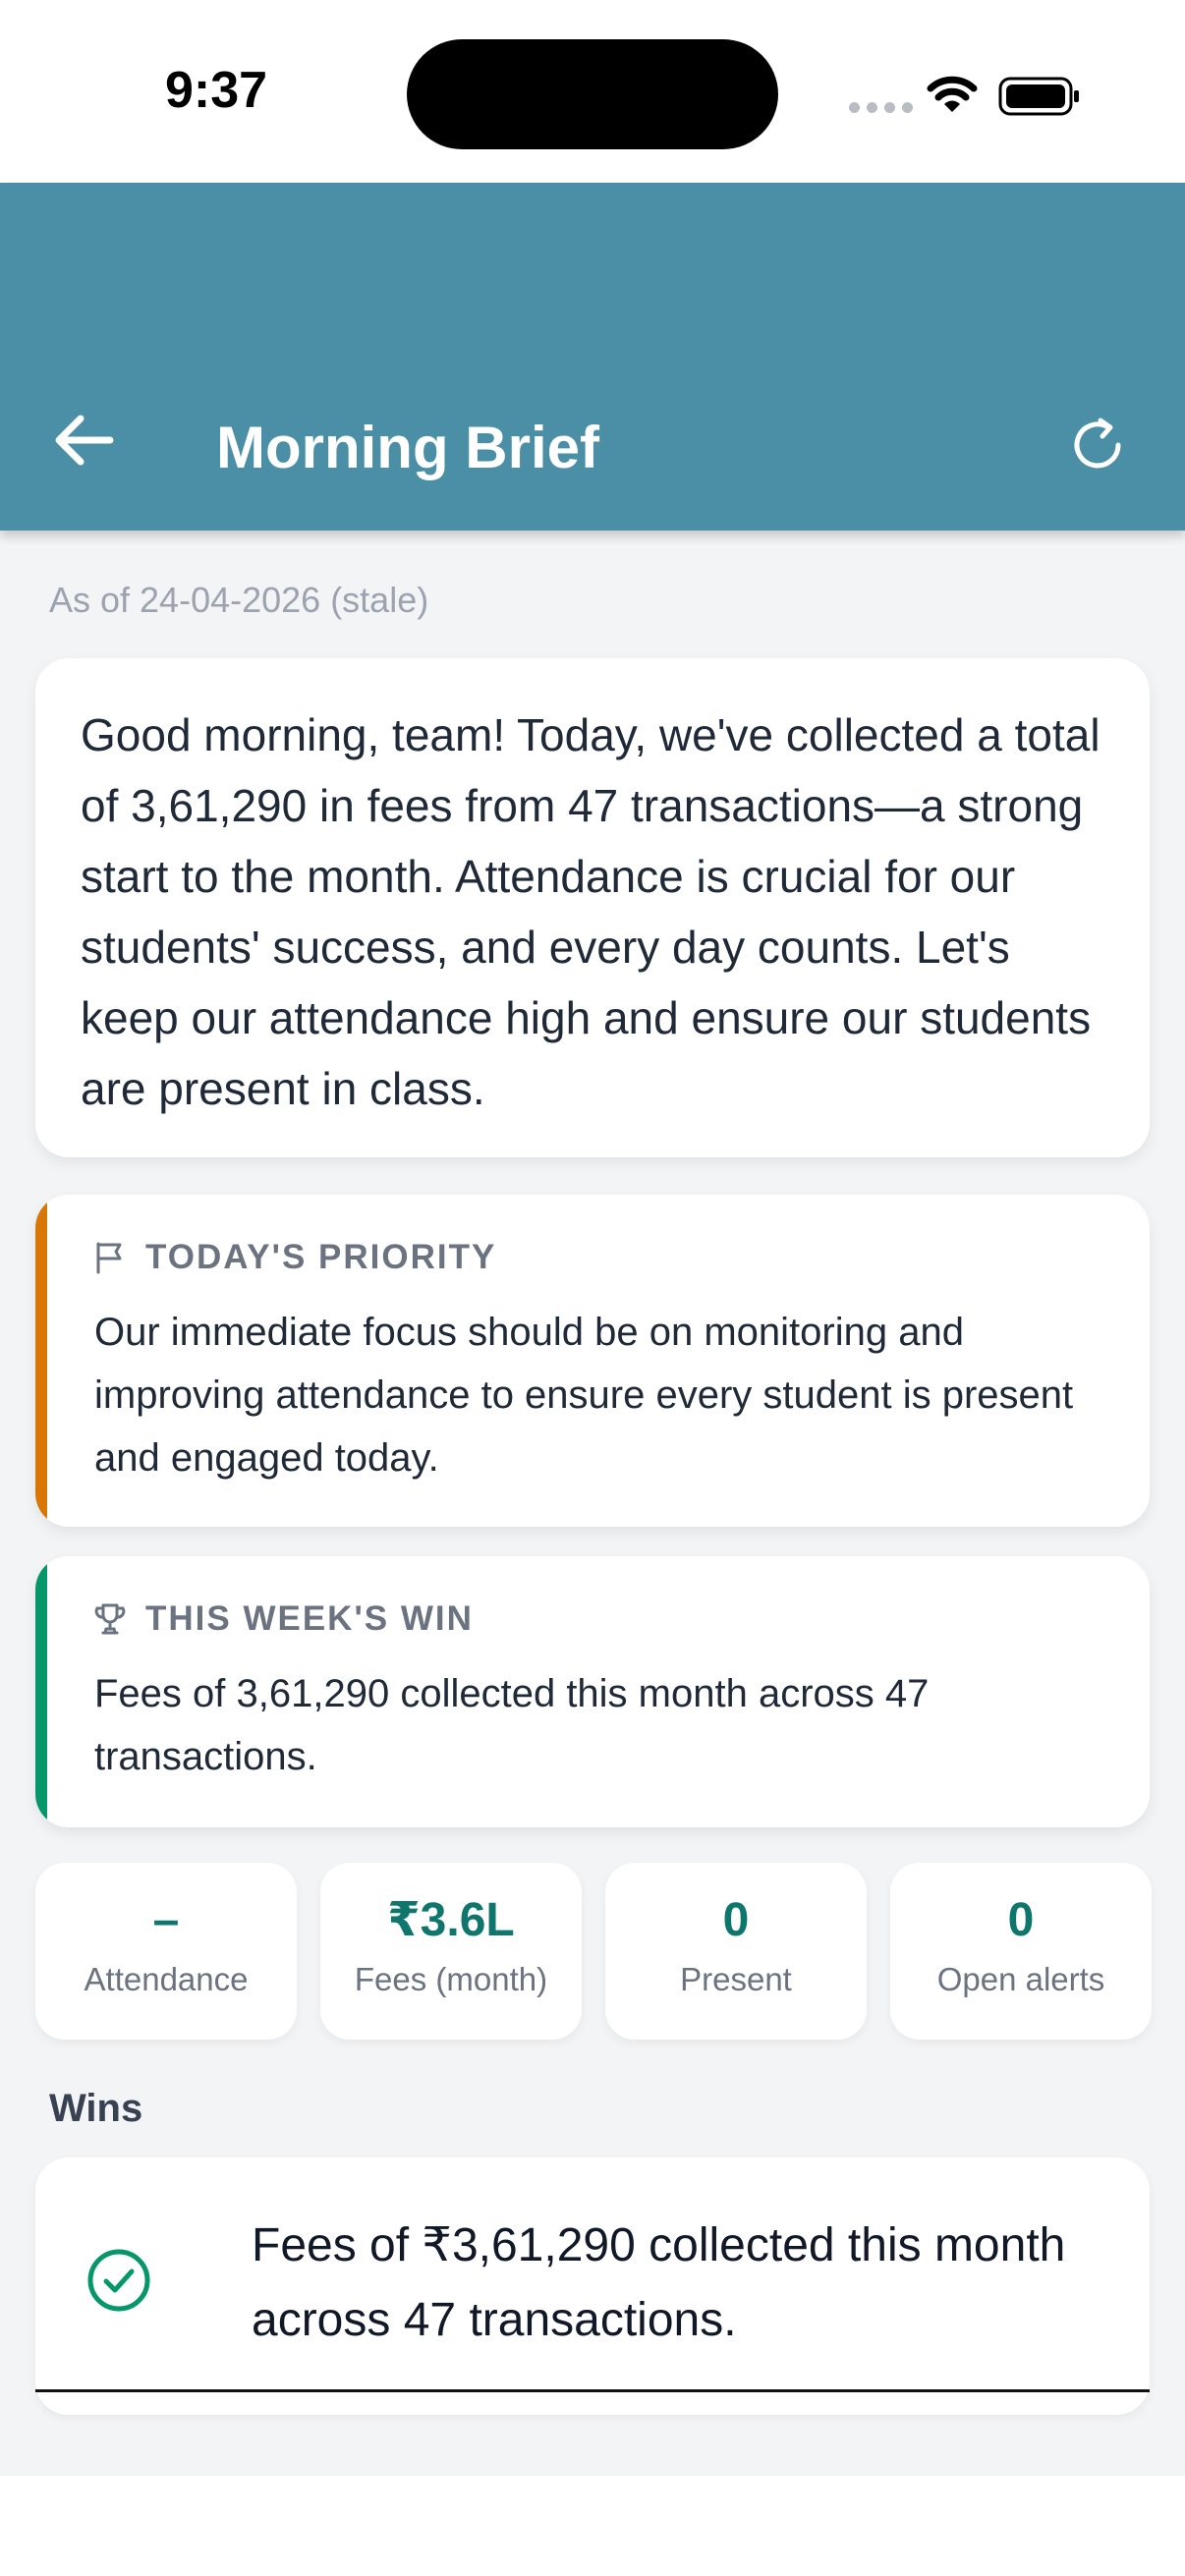  Describe the element at coordinates (96, 2108) in the screenshot. I see `wins-heading: Wins` at that location.